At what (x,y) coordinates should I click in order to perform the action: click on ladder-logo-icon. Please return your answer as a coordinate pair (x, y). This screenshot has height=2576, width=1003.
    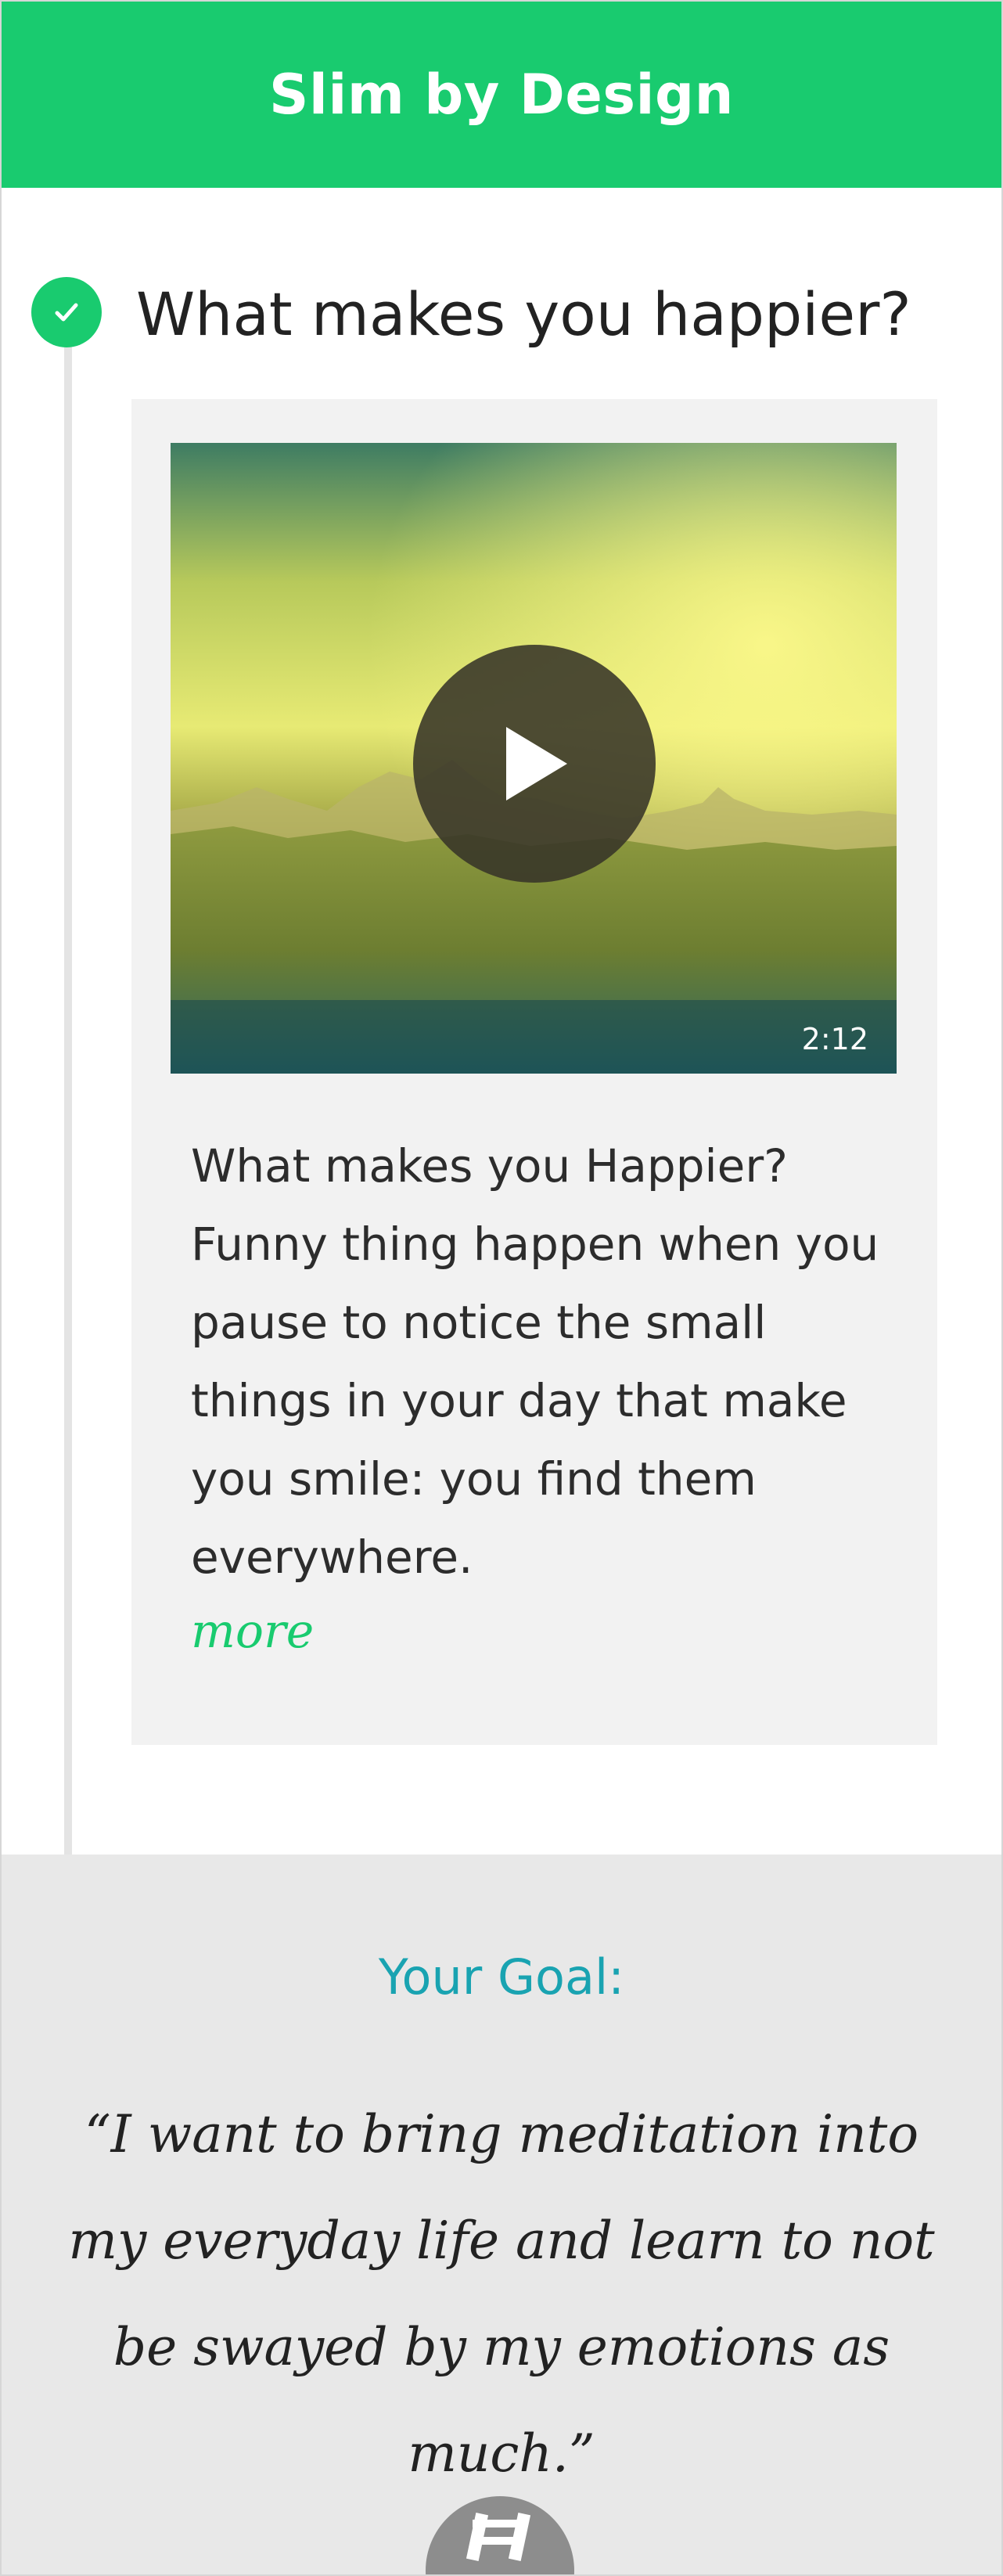
    Looking at the image, I should click on (500, 2535).